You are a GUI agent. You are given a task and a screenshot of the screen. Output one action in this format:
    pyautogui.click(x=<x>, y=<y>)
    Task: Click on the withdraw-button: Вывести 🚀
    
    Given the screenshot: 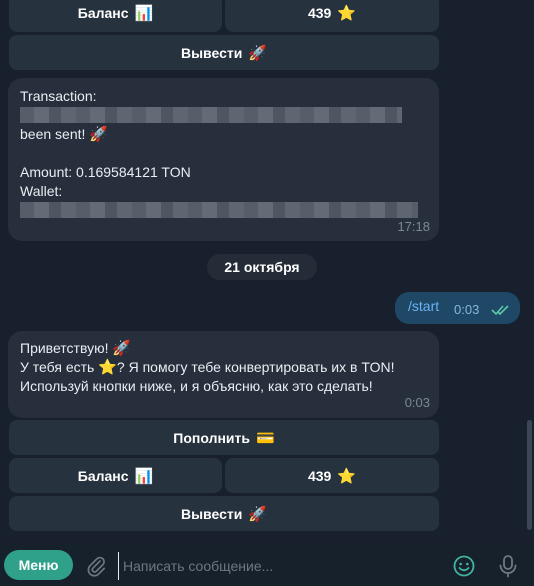 What is the action you would take?
    pyautogui.click(x=224, y=513)
    